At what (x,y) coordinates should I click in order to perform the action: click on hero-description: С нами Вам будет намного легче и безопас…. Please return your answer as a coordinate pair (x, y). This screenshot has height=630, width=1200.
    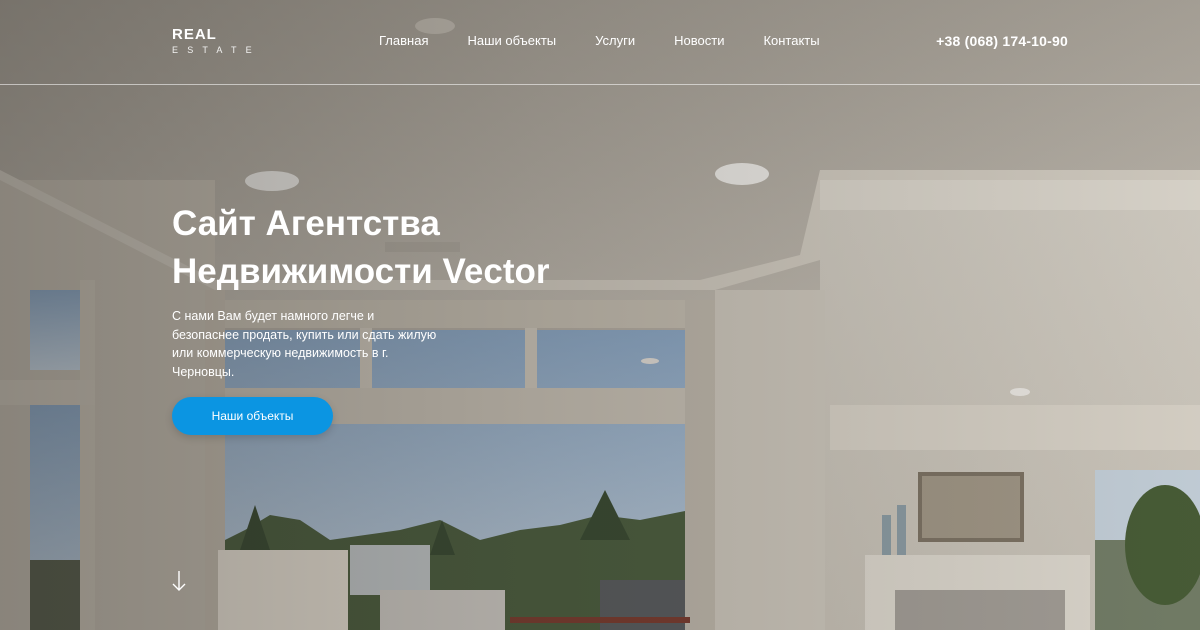
    Looking at the image, I should click on (304, 344).